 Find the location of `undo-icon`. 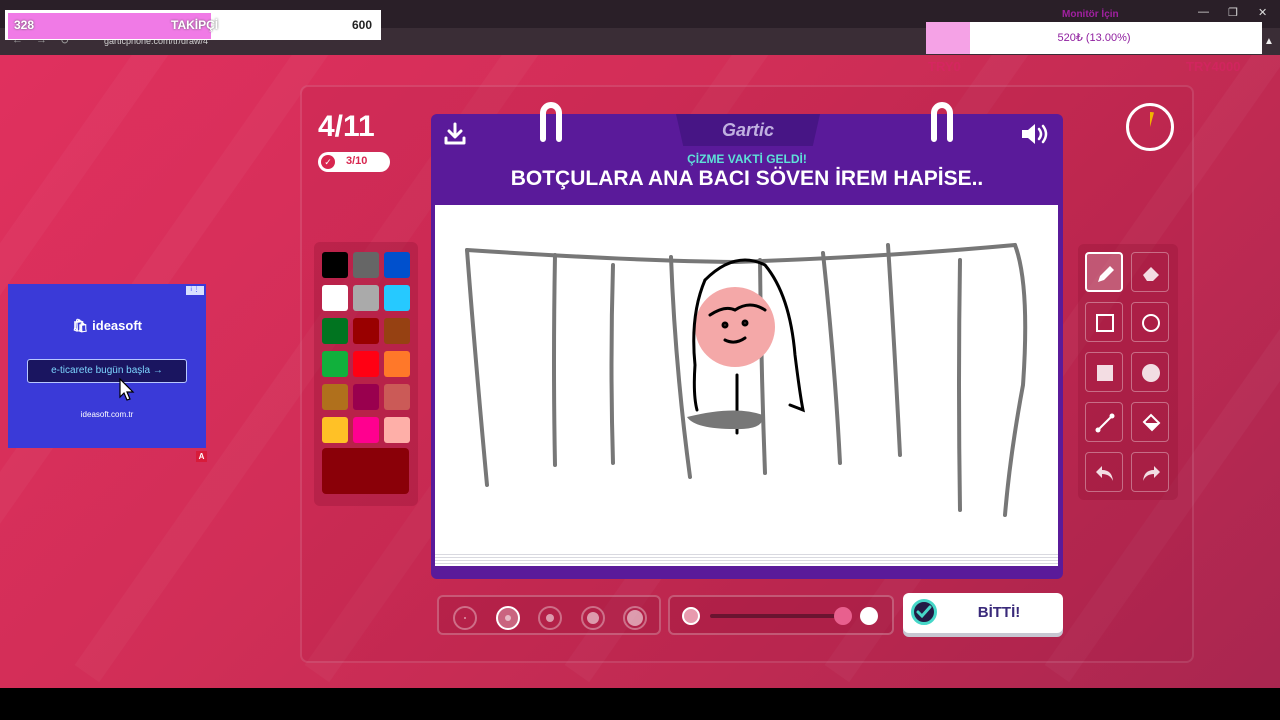

undo-icon is located at coordinates (1104, 473).